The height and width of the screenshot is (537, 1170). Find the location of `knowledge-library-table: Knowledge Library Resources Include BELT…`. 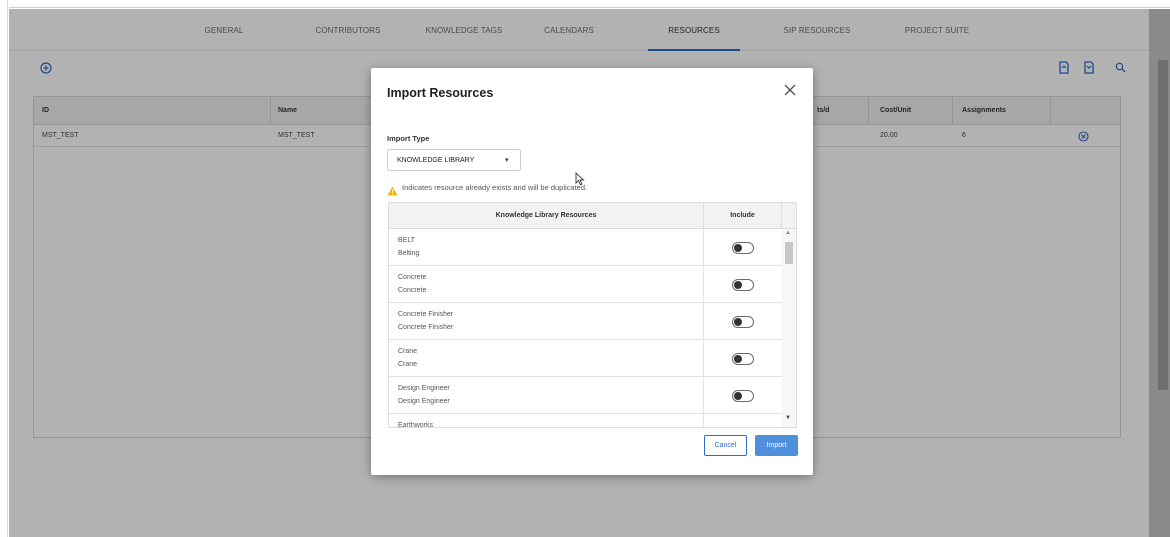

knowledge-library-table: Knowledge Library Resources Include BELT… is located at coordinates (592, 315).